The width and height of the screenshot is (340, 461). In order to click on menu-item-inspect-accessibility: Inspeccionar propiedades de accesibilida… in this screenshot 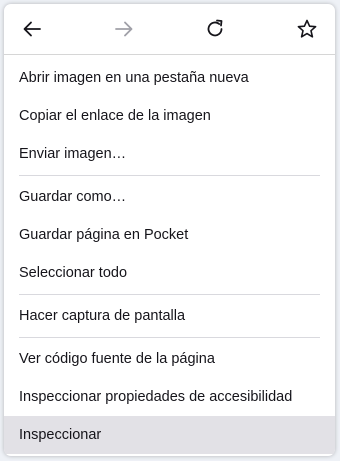, I will do `click(169, 397)`.